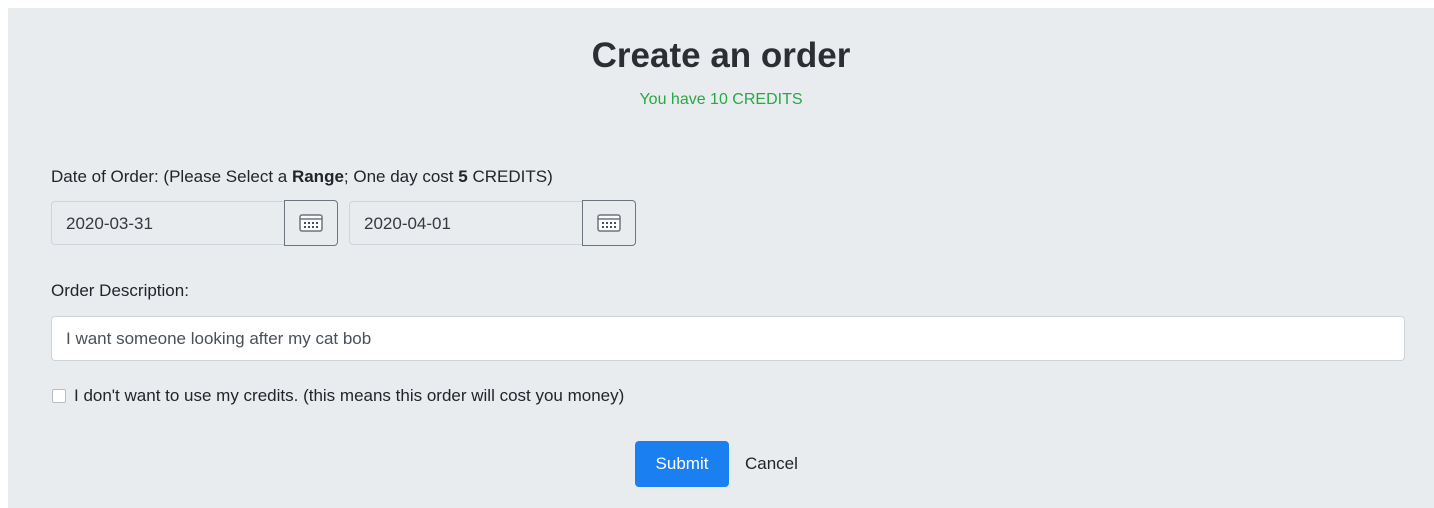 Image resolution: width=1434 pixels, height=508 pixels. What do you see at coordinates (167, 223) in the screenshot?
I see `start-date-input: 2020-03-31` at bounding box center [167, 223].